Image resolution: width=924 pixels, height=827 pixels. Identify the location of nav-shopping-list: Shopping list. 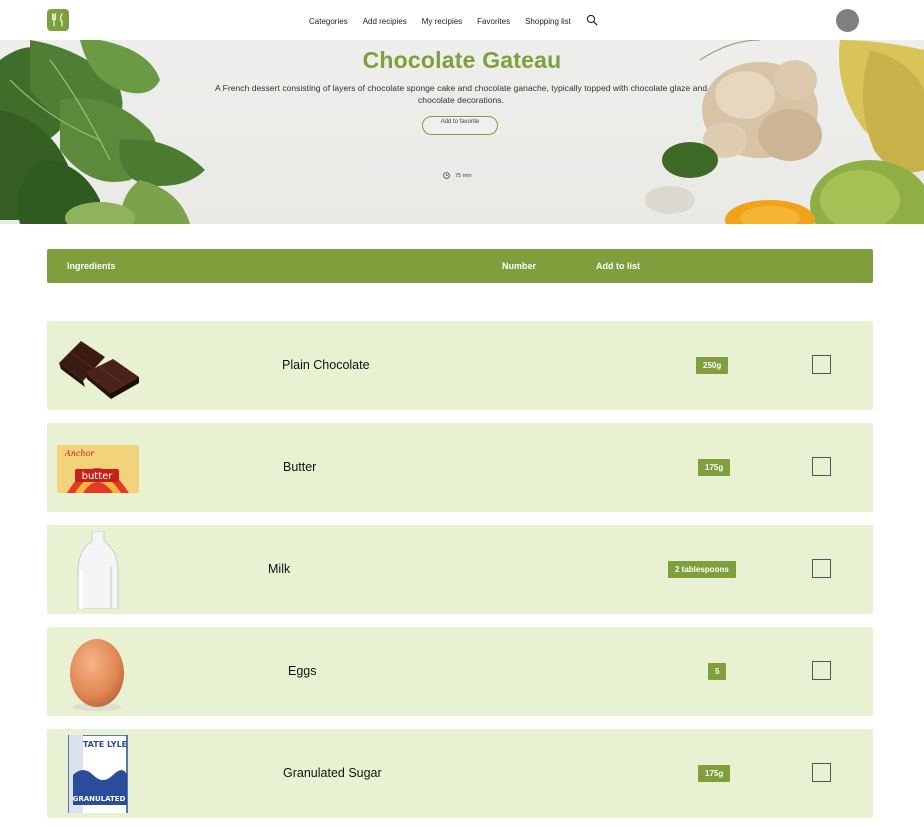
(548, 21).